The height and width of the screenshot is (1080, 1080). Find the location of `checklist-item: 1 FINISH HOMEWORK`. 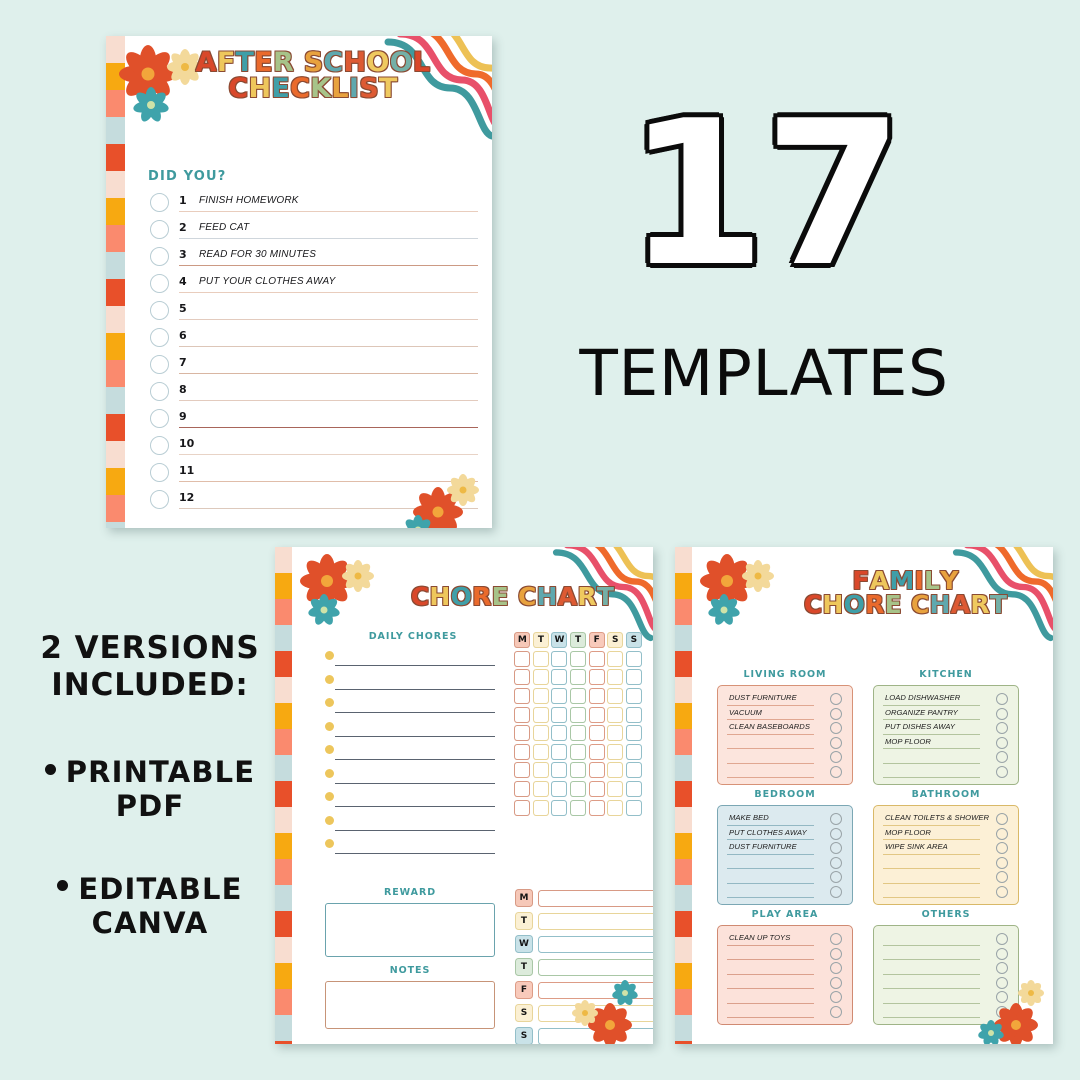

checklist-item: 1 FINISH HOMEWORK is located at coordinates (314, 205).